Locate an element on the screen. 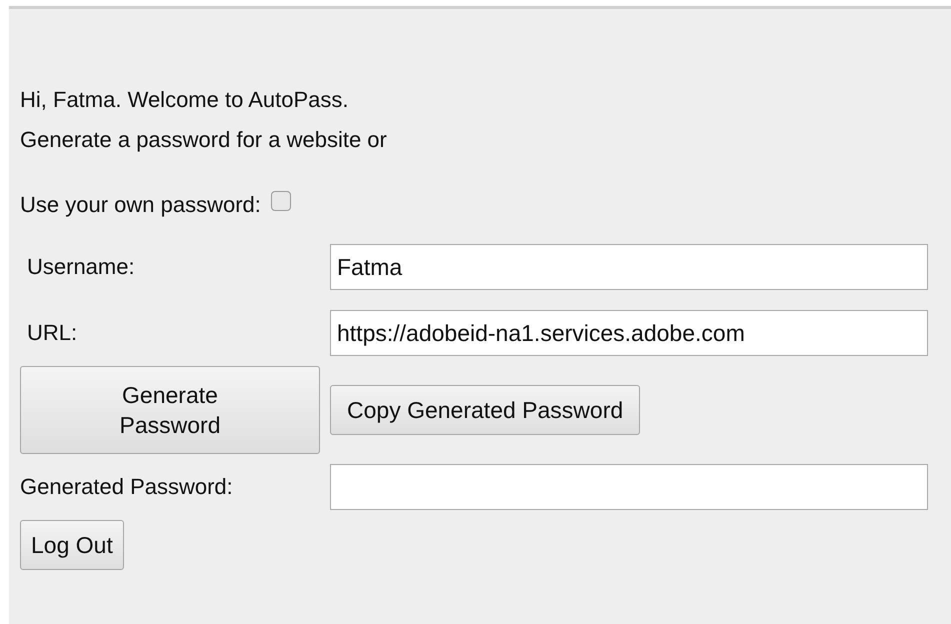  copy-password-button: Copy Generated Password is located at coordinates (485, 410).